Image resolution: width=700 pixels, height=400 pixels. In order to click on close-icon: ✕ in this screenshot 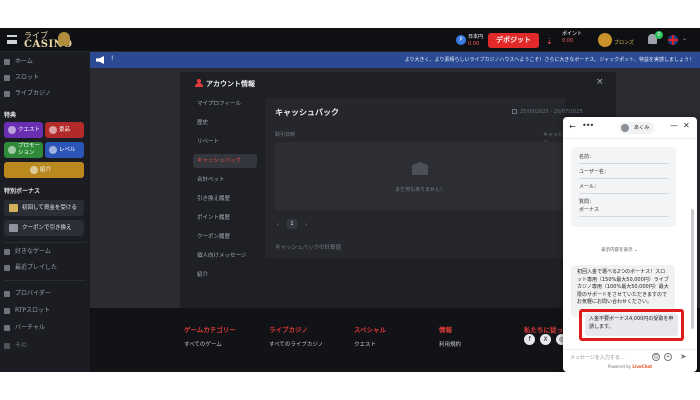, I will do `click(686, 125)`.